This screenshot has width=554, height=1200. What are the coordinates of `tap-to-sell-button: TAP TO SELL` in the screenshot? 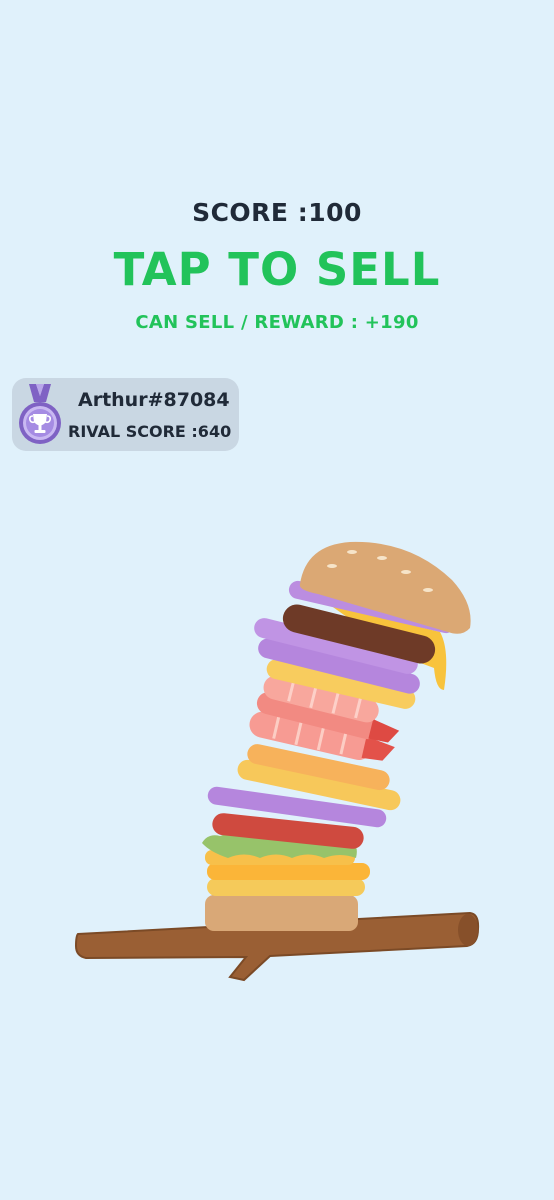 It's located at (277, 269).